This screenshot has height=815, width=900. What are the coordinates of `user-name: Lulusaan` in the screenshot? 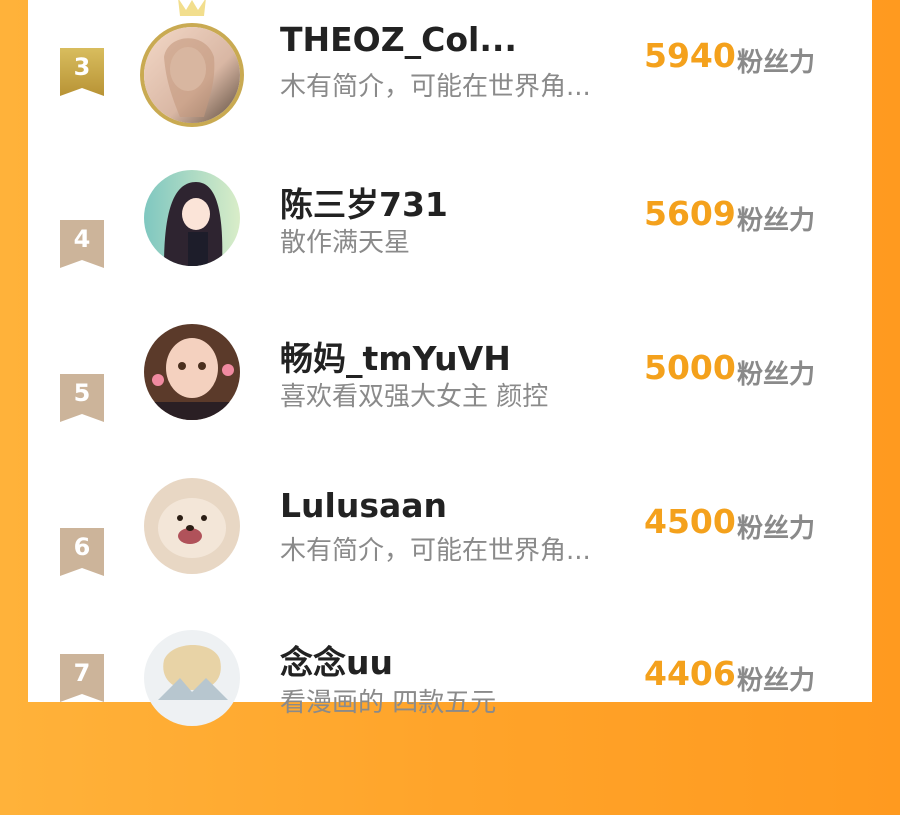 It's located at (363, 505).